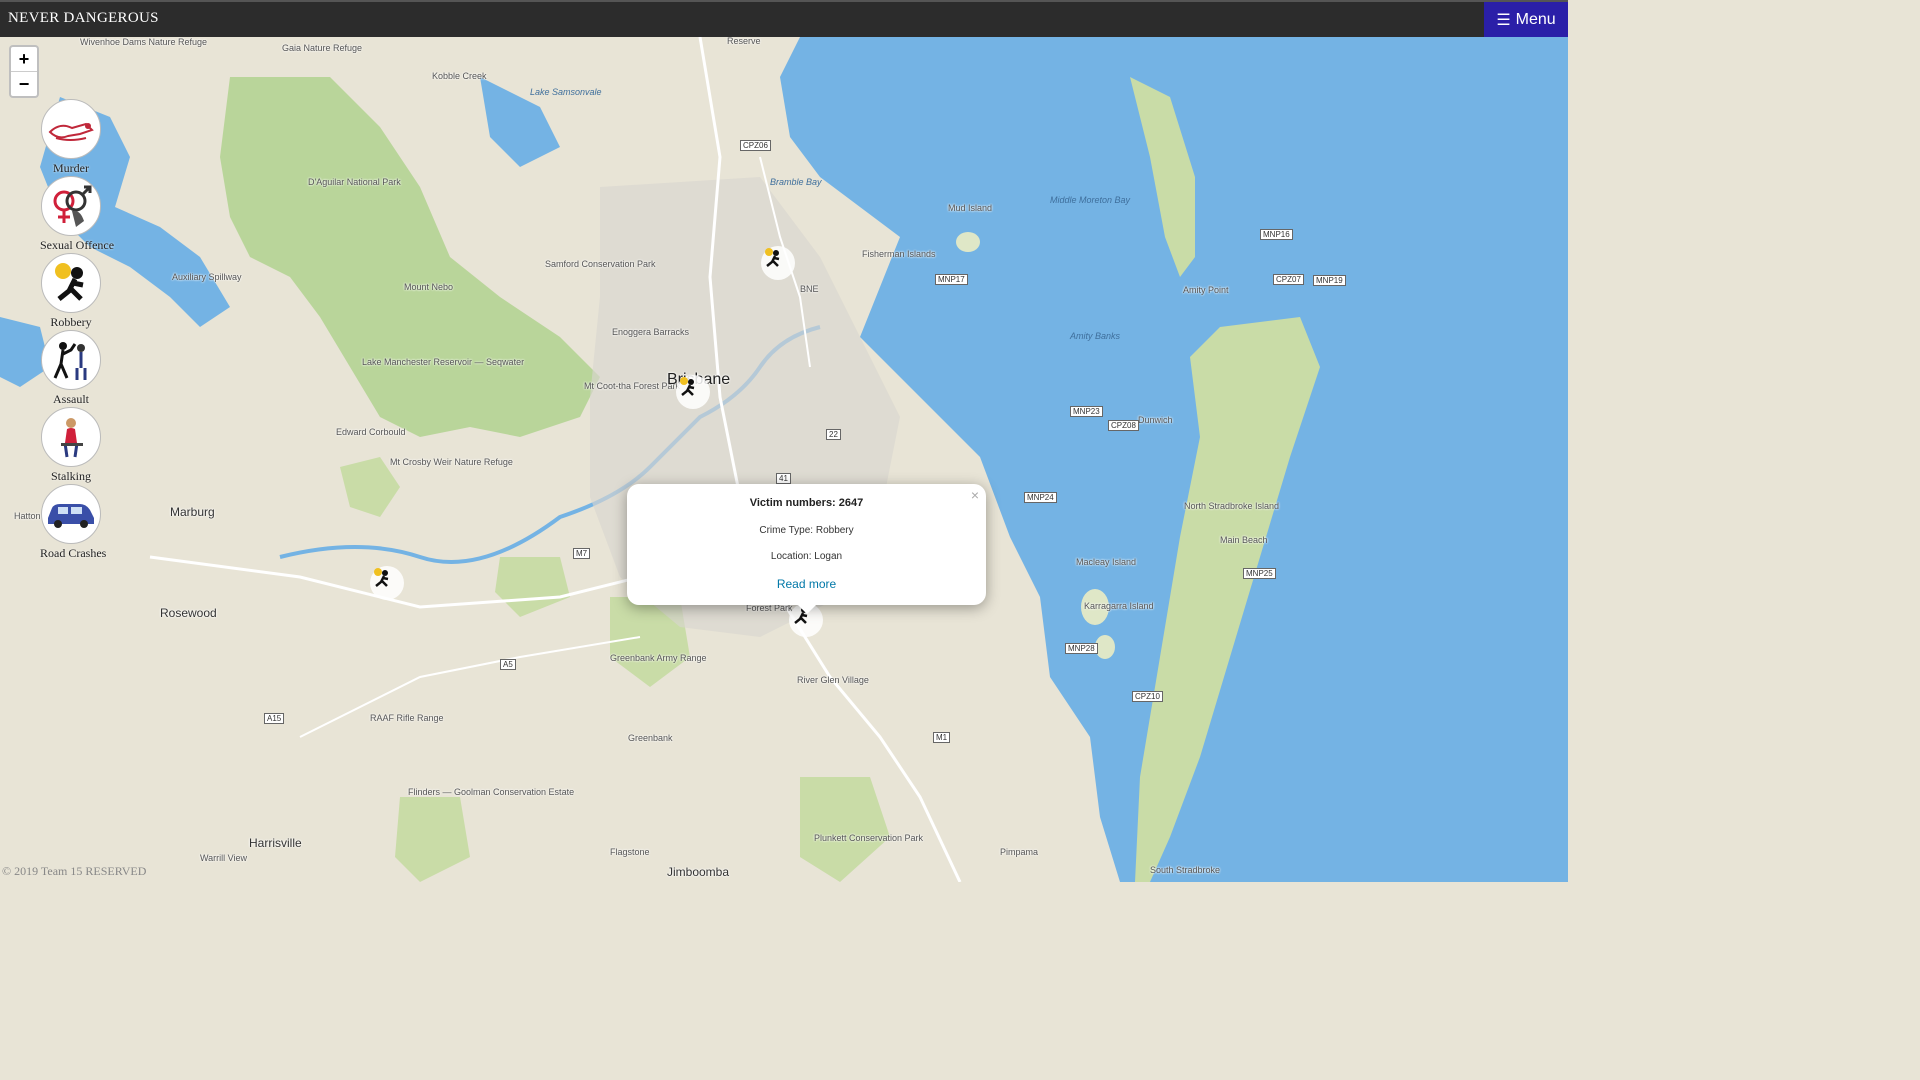 The height and width of the screenshot is (1080, 1920). I want to click on car-icon, so click(71, 514).